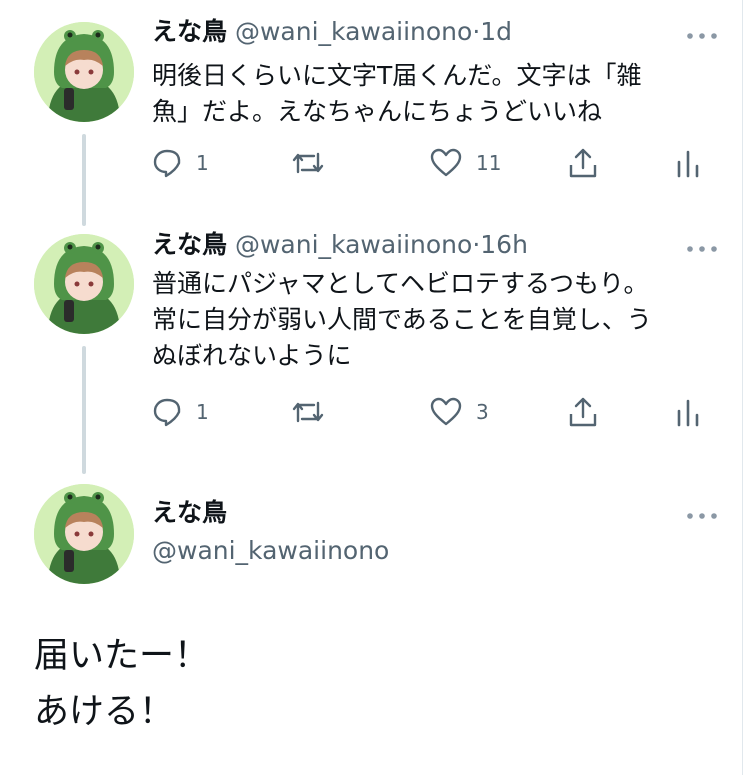 Image resolution: width=749 pixels, height=775 pixels. What do you see at coordinates (465, 163) in the screenshot?
I see `like-button: 11` at bounding box center [465, 163].